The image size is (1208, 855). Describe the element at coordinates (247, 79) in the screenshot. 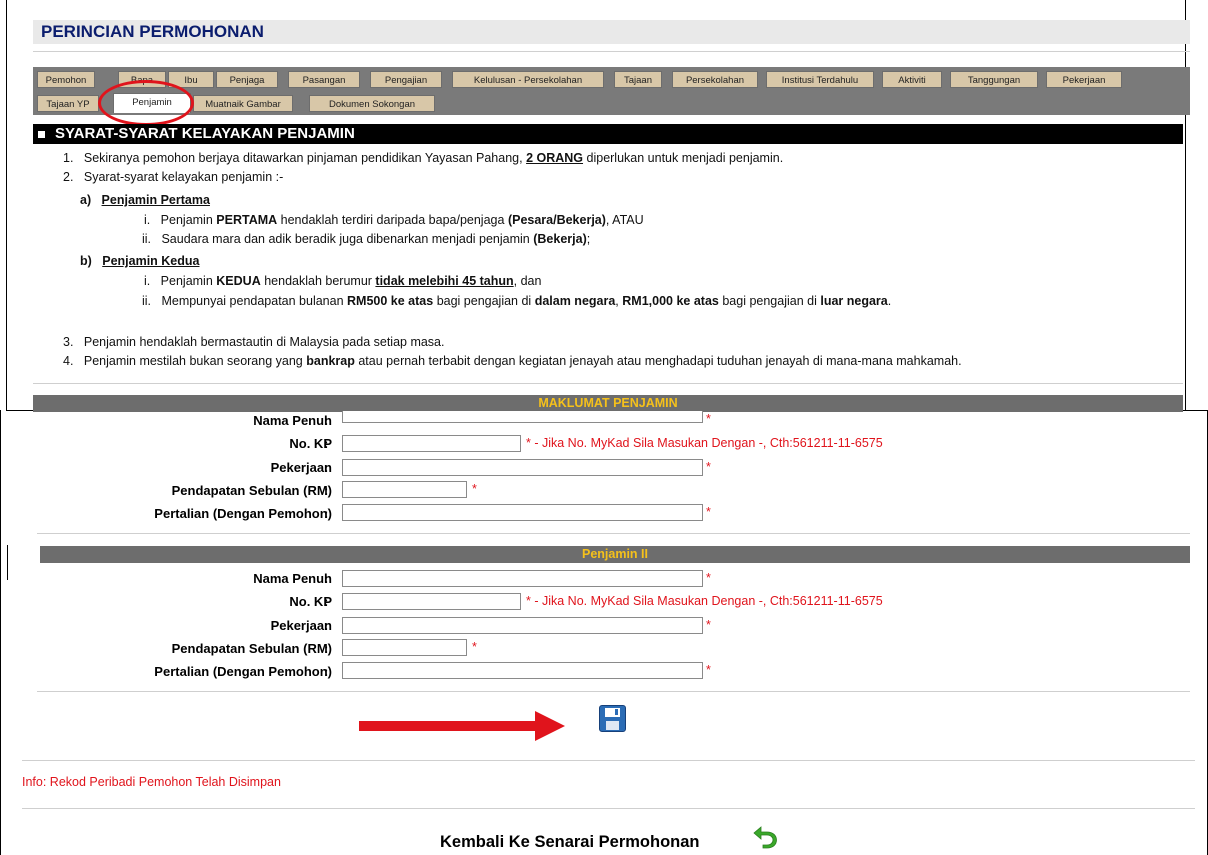

I see `tab-penjaga: Penjaga` at that location.